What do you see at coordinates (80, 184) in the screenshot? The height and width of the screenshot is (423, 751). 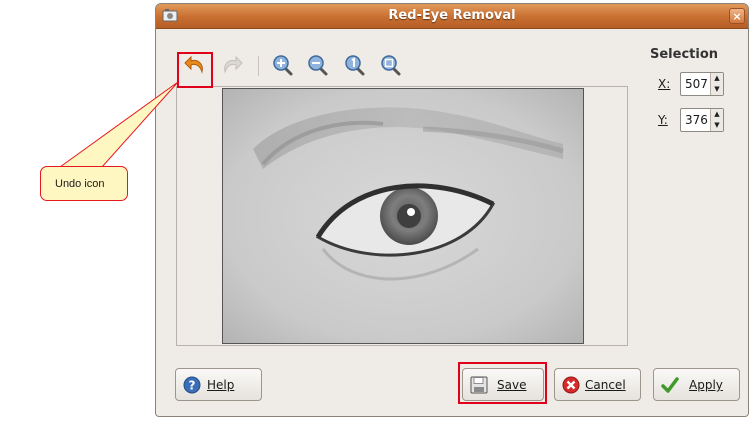 I see `callout-text: Undo icon` at bounding box center [80, 184].